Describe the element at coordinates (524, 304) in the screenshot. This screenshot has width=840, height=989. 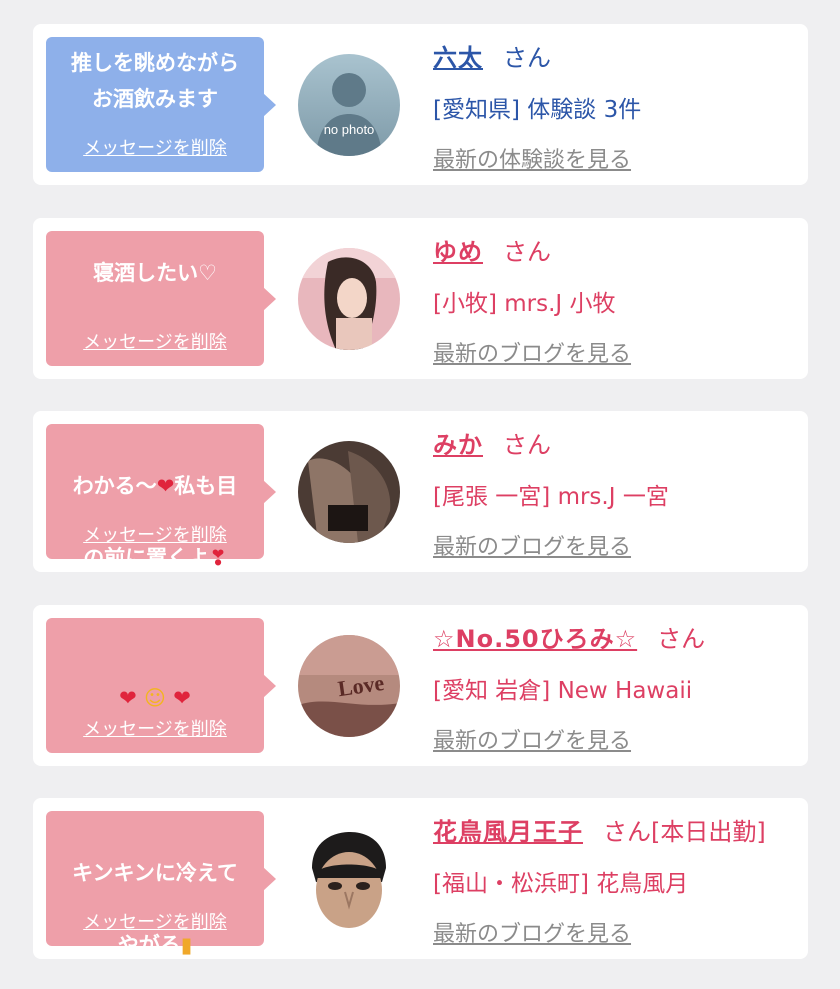
I see `shop-info: [小牧] mrs.J 小牧` at that location.